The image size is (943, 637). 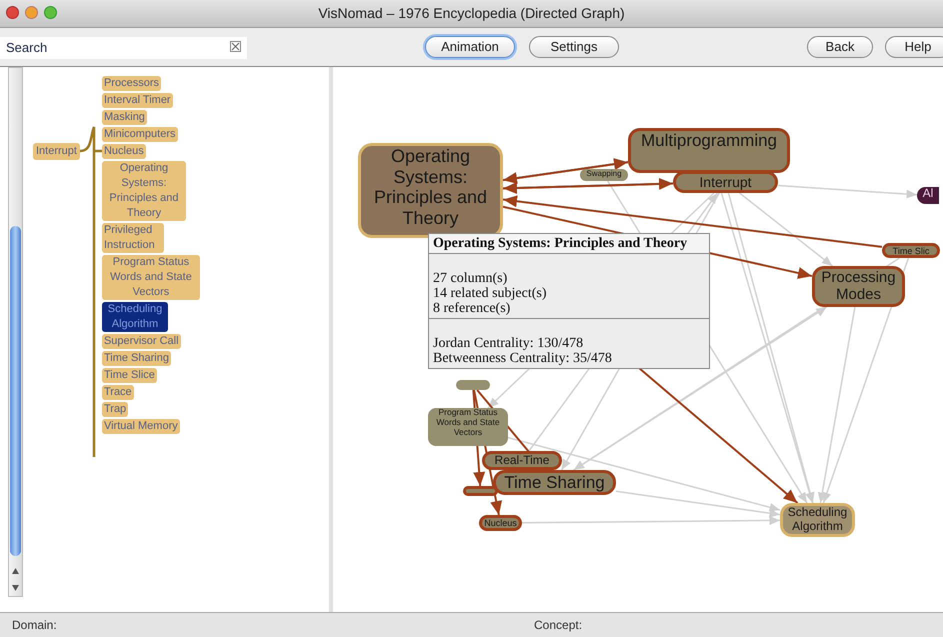 I want to click on graph-node: Interrupt, so click(x=725, y=182).